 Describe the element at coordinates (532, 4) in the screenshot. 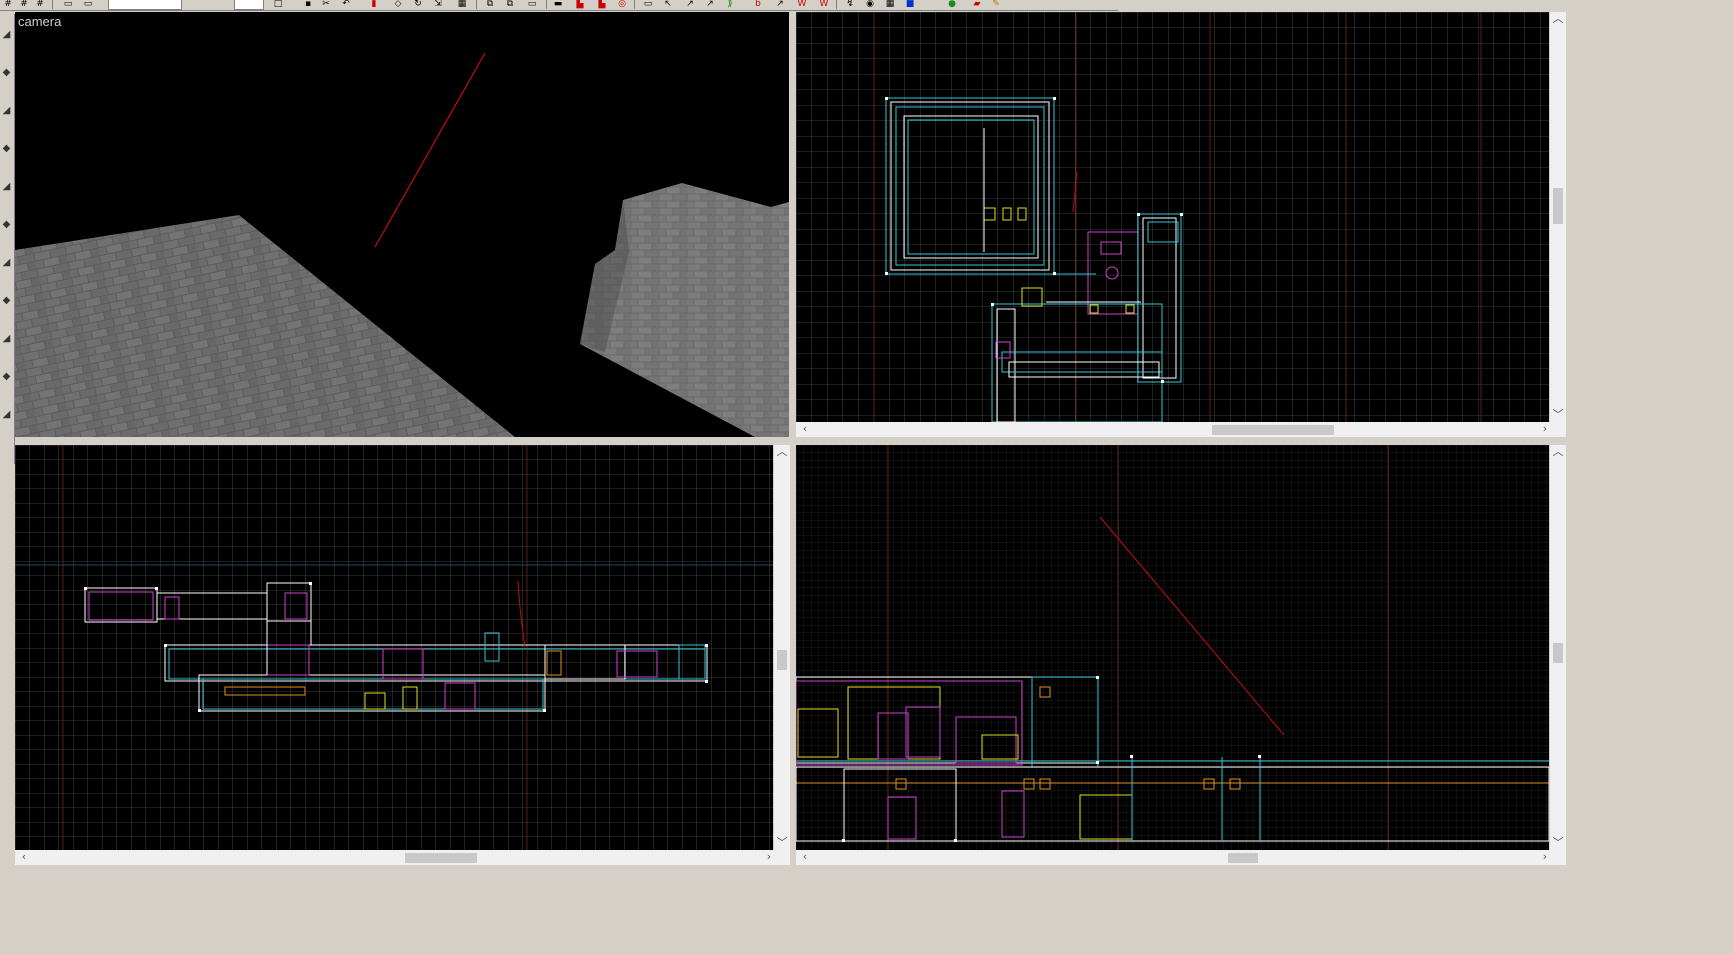

I see `camera-icon: ▭` at that location.